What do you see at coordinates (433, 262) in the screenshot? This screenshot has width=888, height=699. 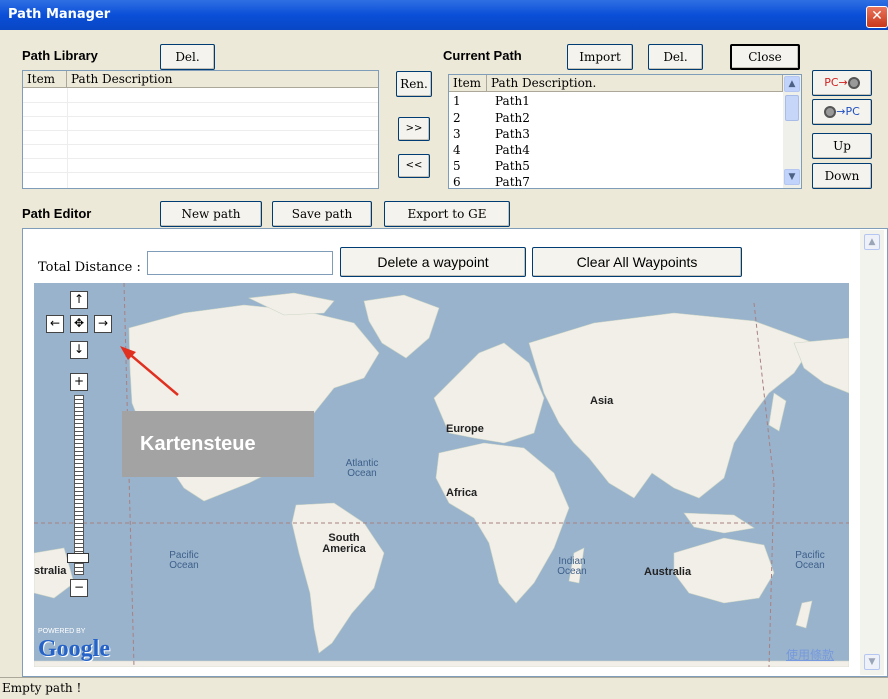 I see `delete-waypoint-button: Delete a waypoint` at bounding box center [433, 262].